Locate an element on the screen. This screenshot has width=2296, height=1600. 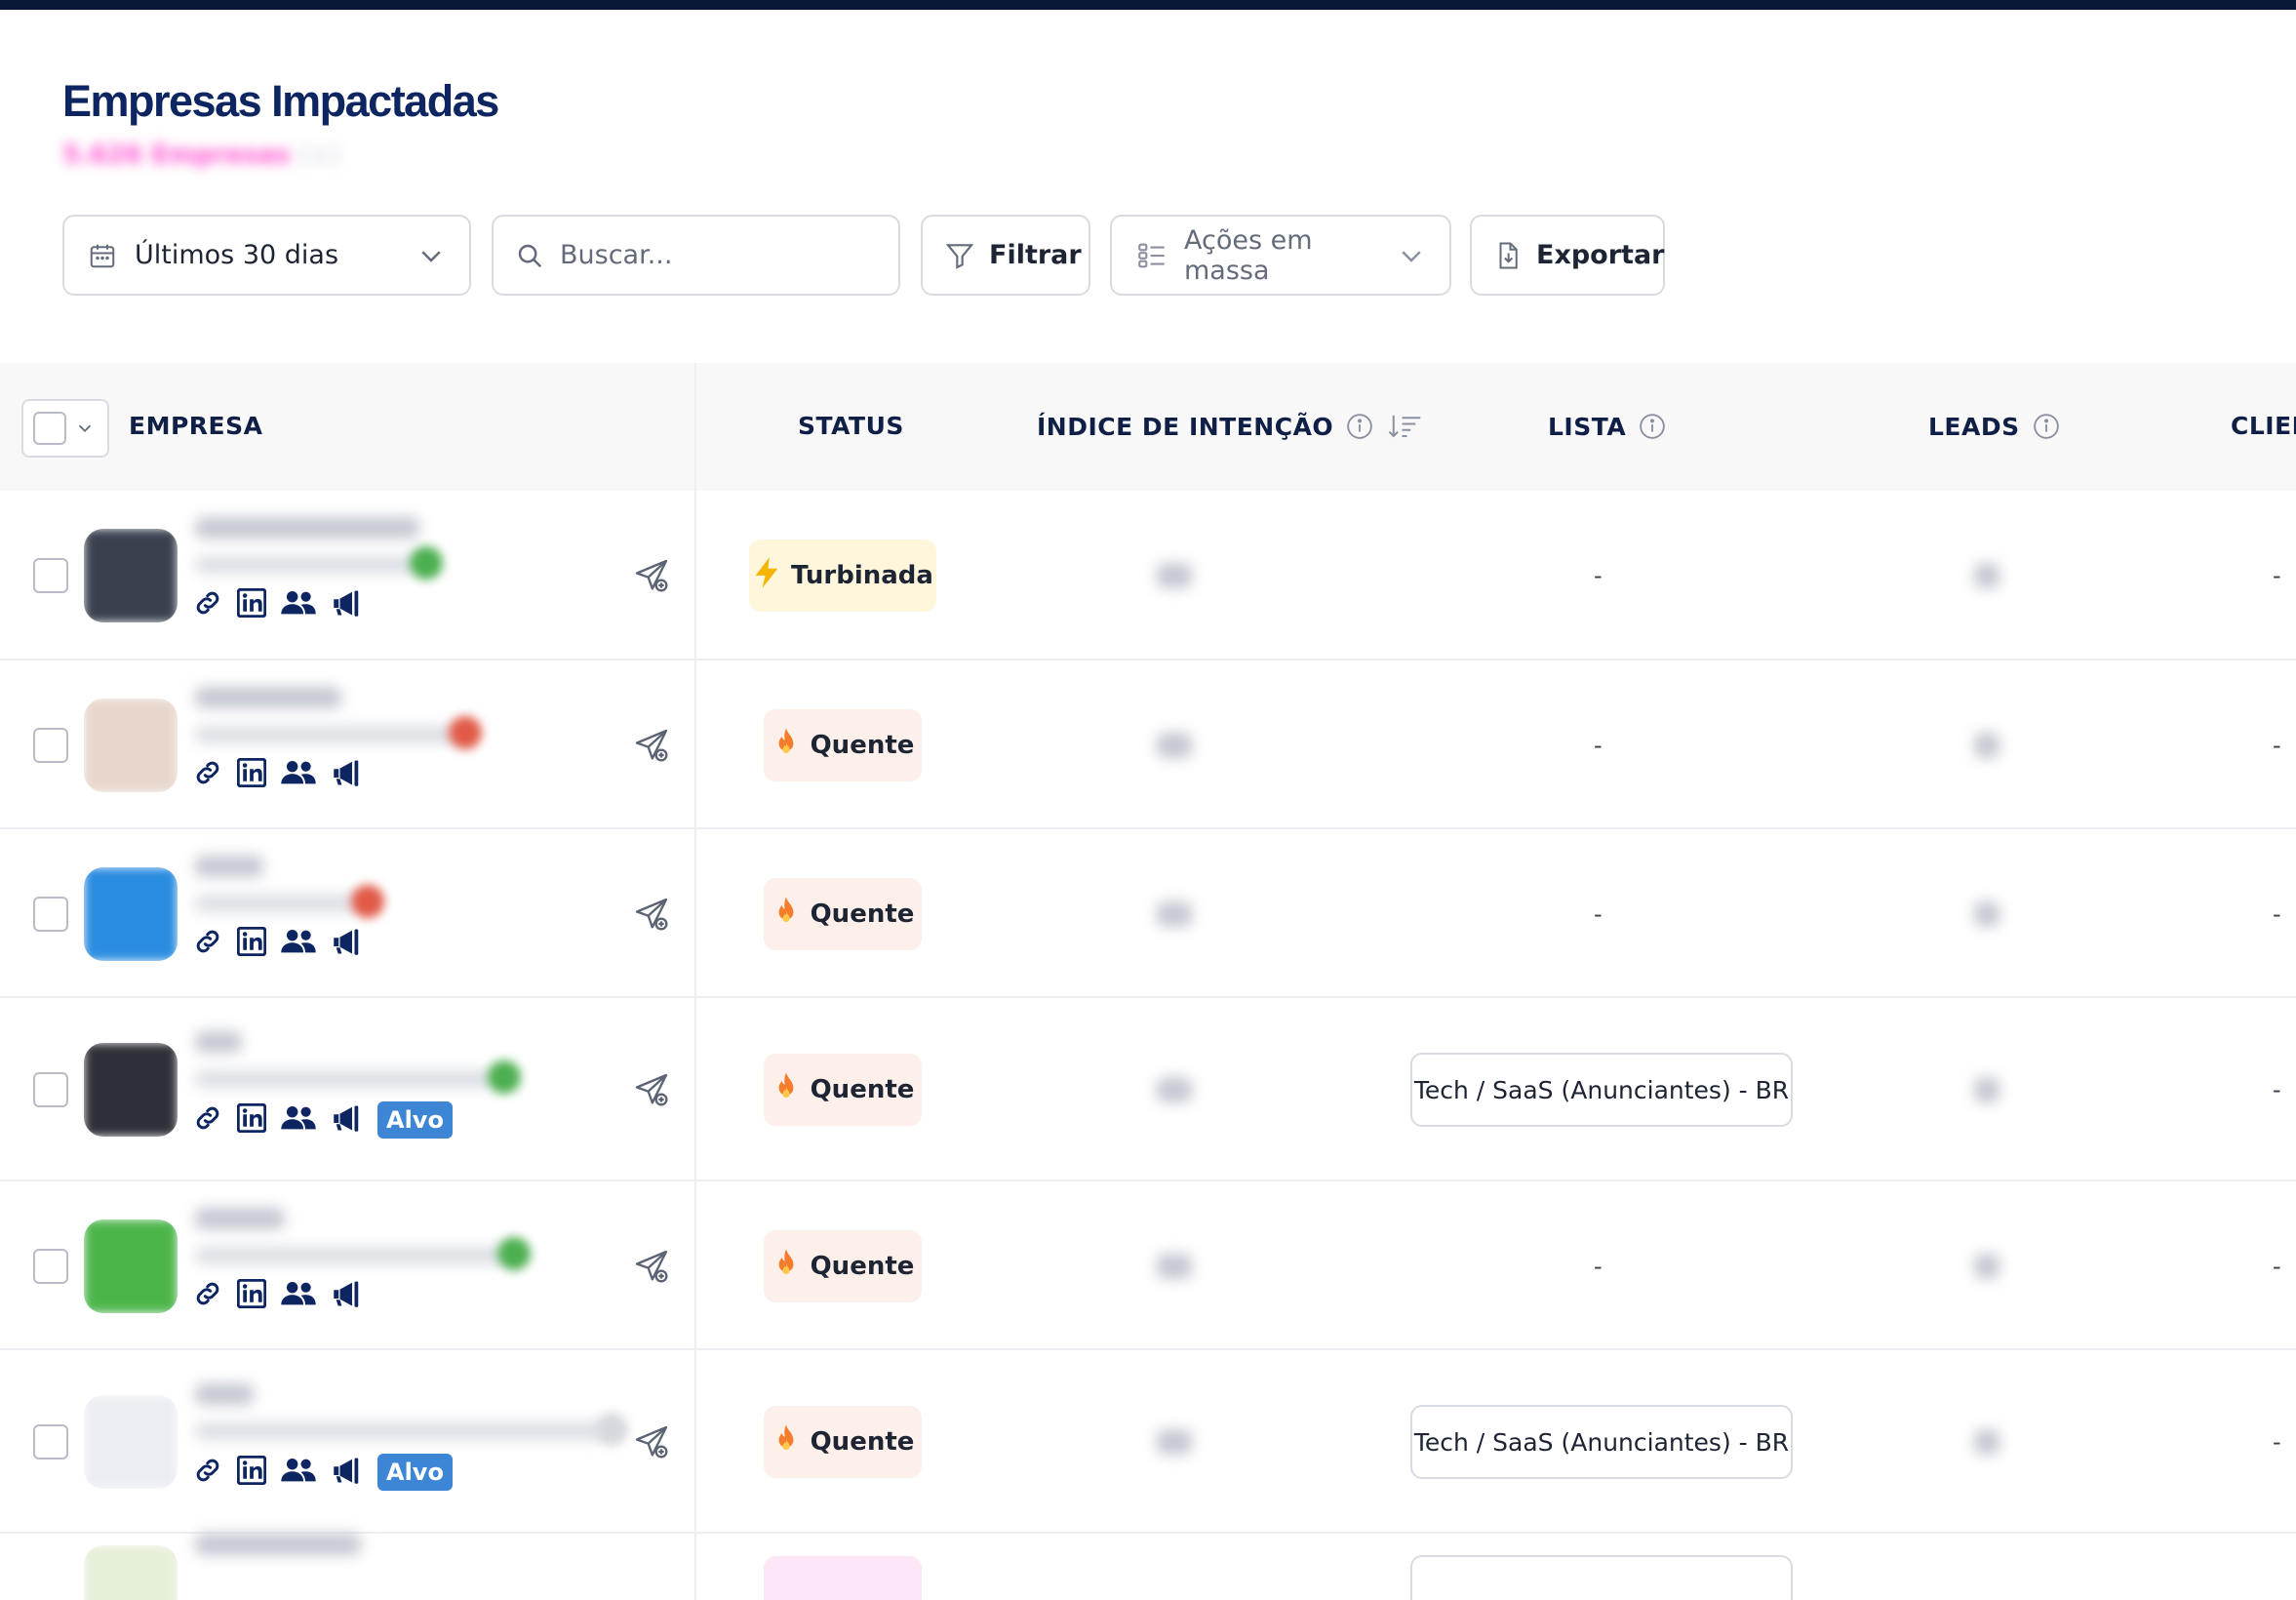
header-lista: LISTA is located at coordinates (1607, 426).